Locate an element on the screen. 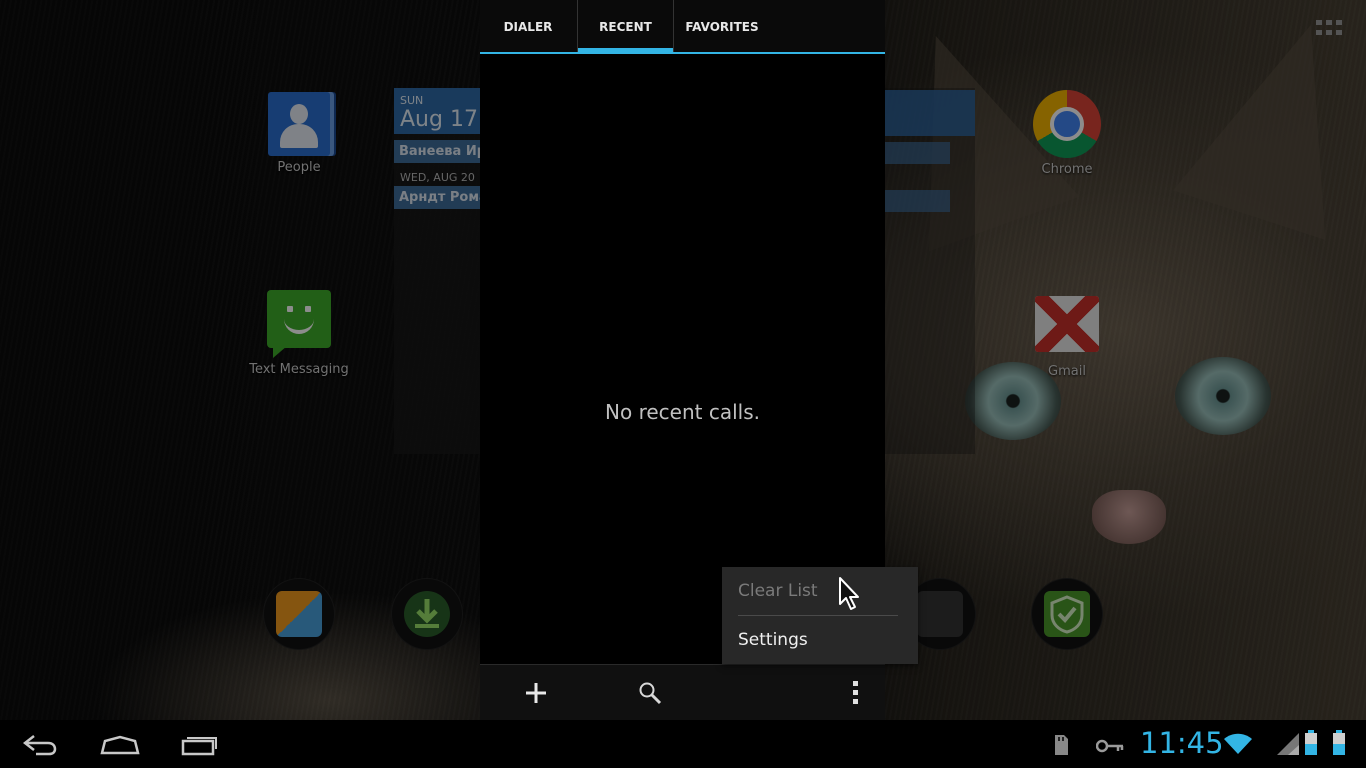 The height and width of the screenshot is (768, 1366). tab-recent: RECENT is located at coordinates (625, 26).